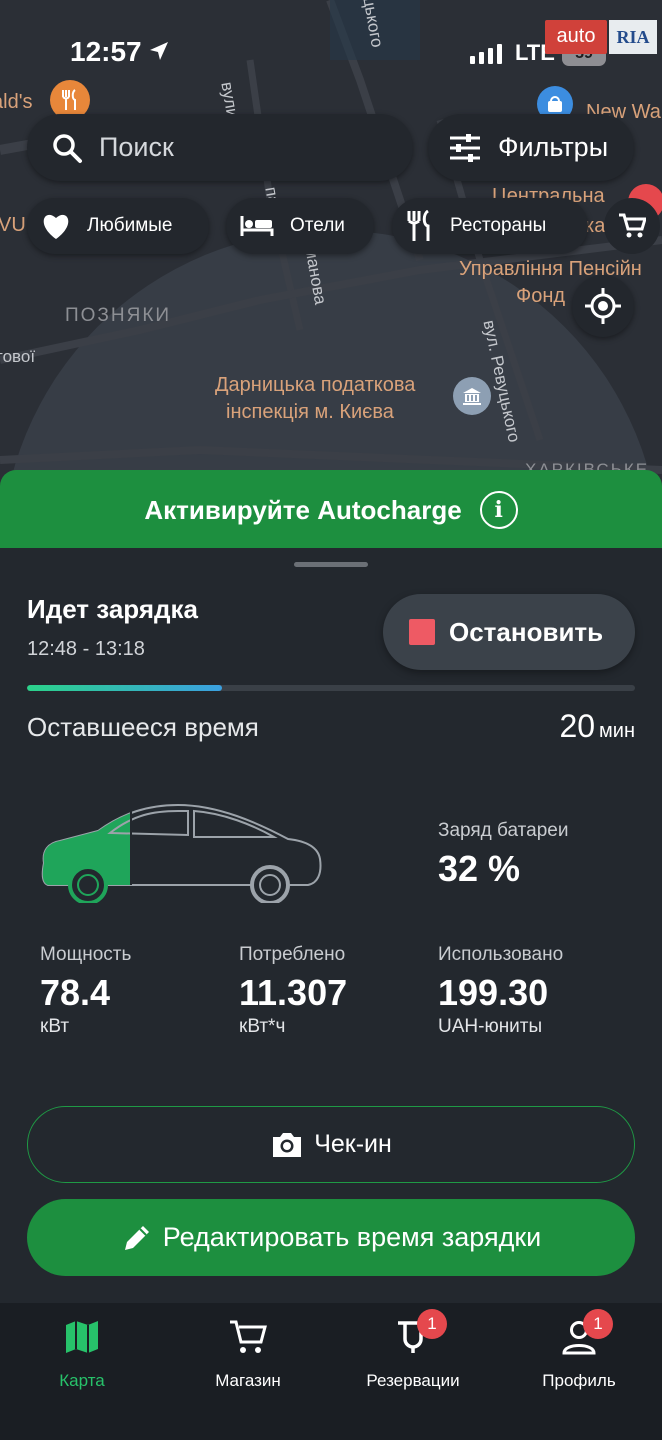  I want to click on checkin-label: Чек-ин, so click(353, 1144).